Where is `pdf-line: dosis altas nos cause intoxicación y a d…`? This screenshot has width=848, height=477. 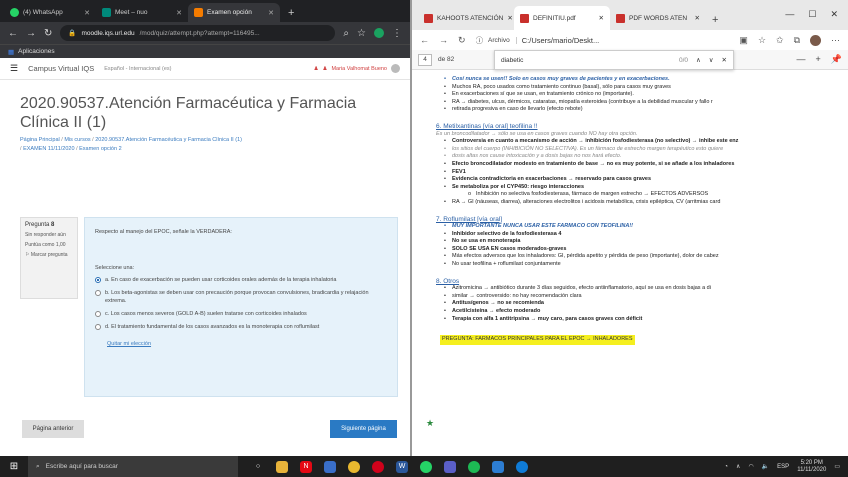 pdf-line: dosis altas nos cause intoxicación y a d… is located at coordinates (642, 157).